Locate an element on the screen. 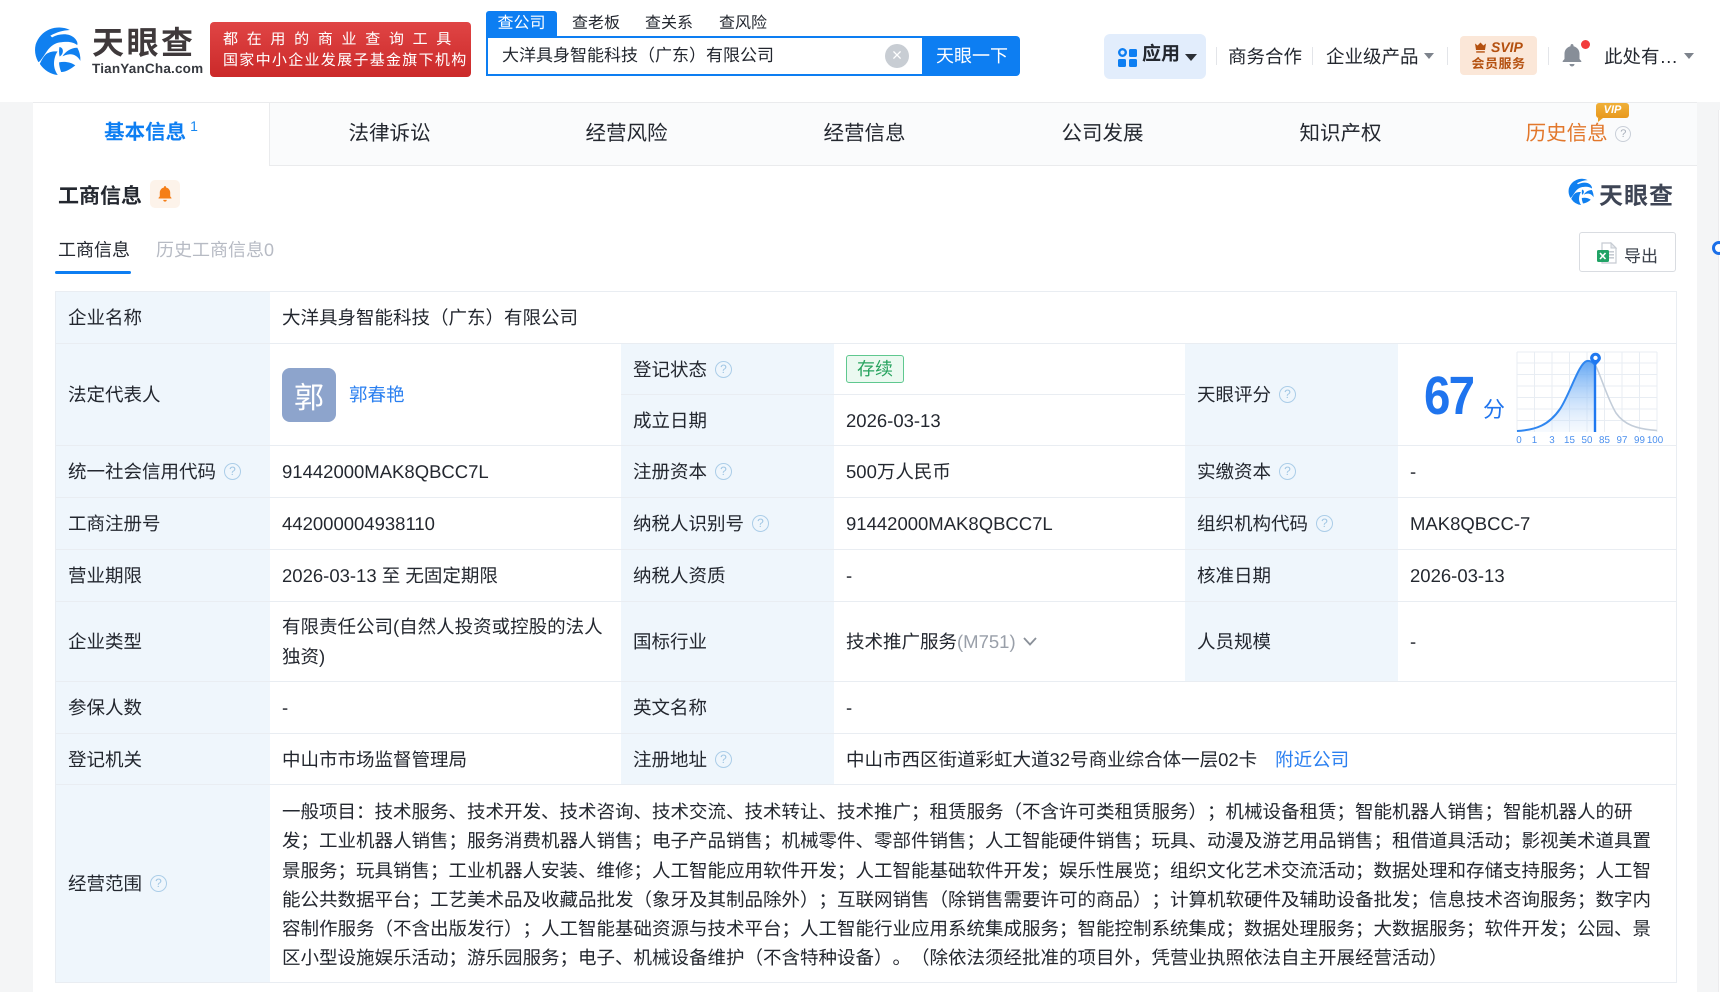  svg-text: 15 is located at coordinates (1569, 440).